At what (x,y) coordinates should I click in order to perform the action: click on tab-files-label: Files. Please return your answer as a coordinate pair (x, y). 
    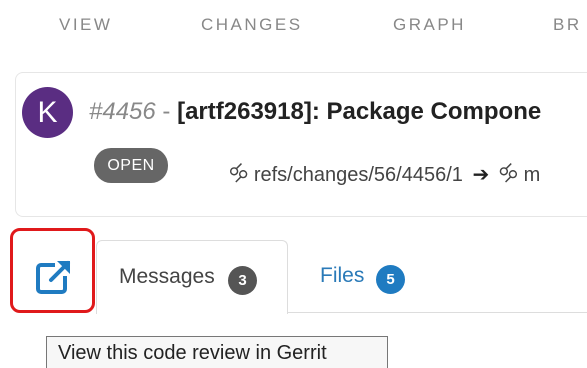
    Looking at the image, I should click on (342, 275).